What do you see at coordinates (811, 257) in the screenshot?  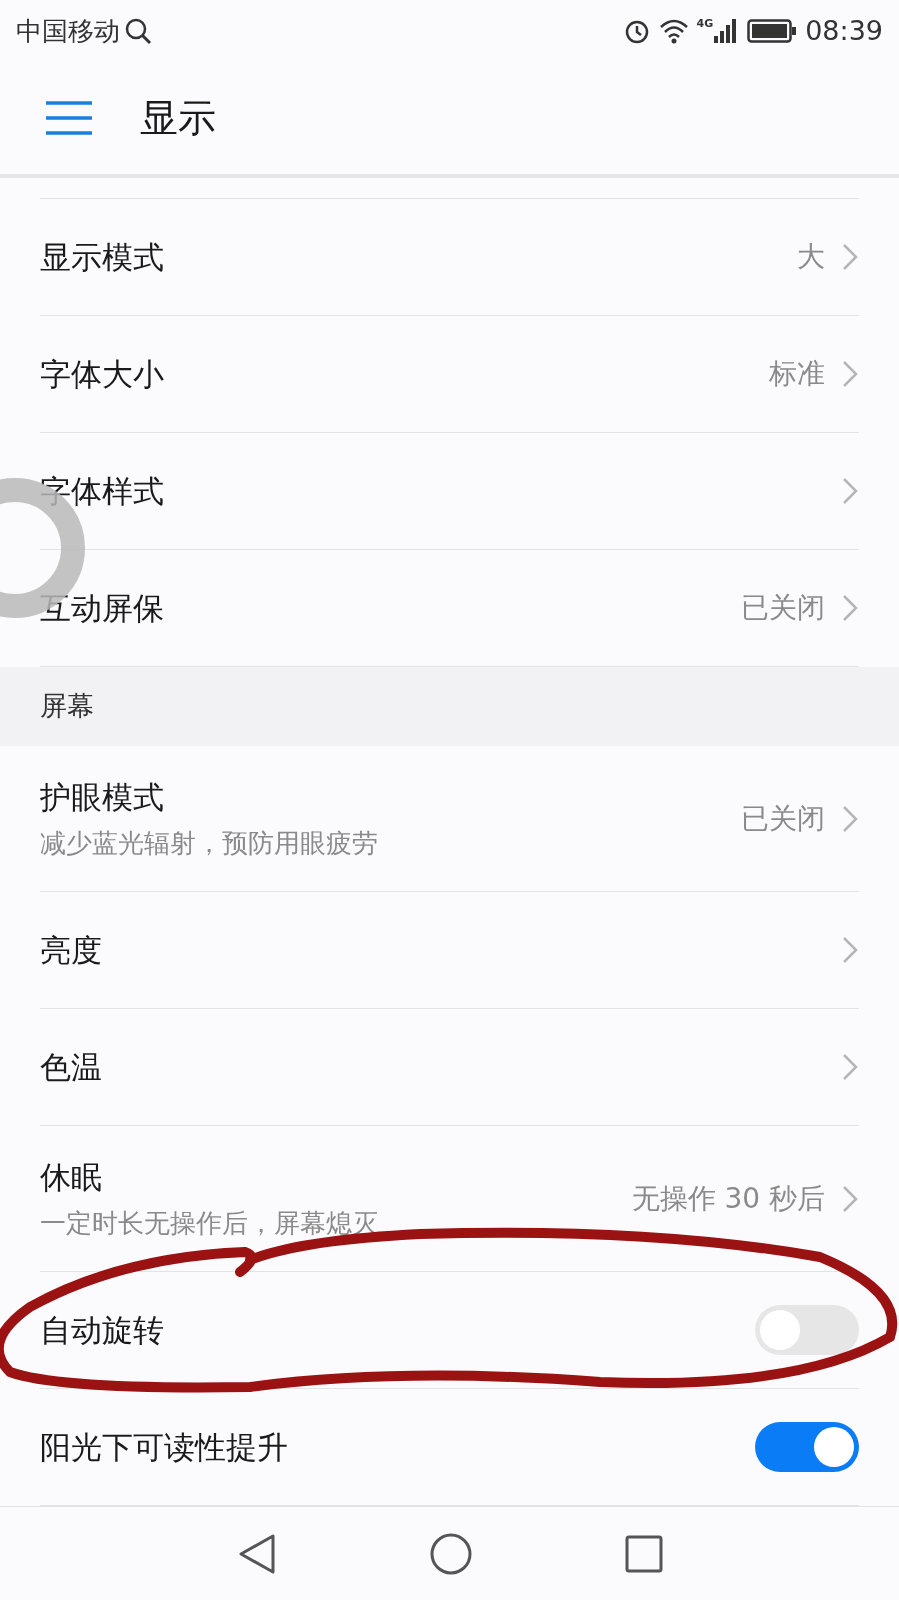 I see `setting-value: 大` at bounding box center [811, 257].